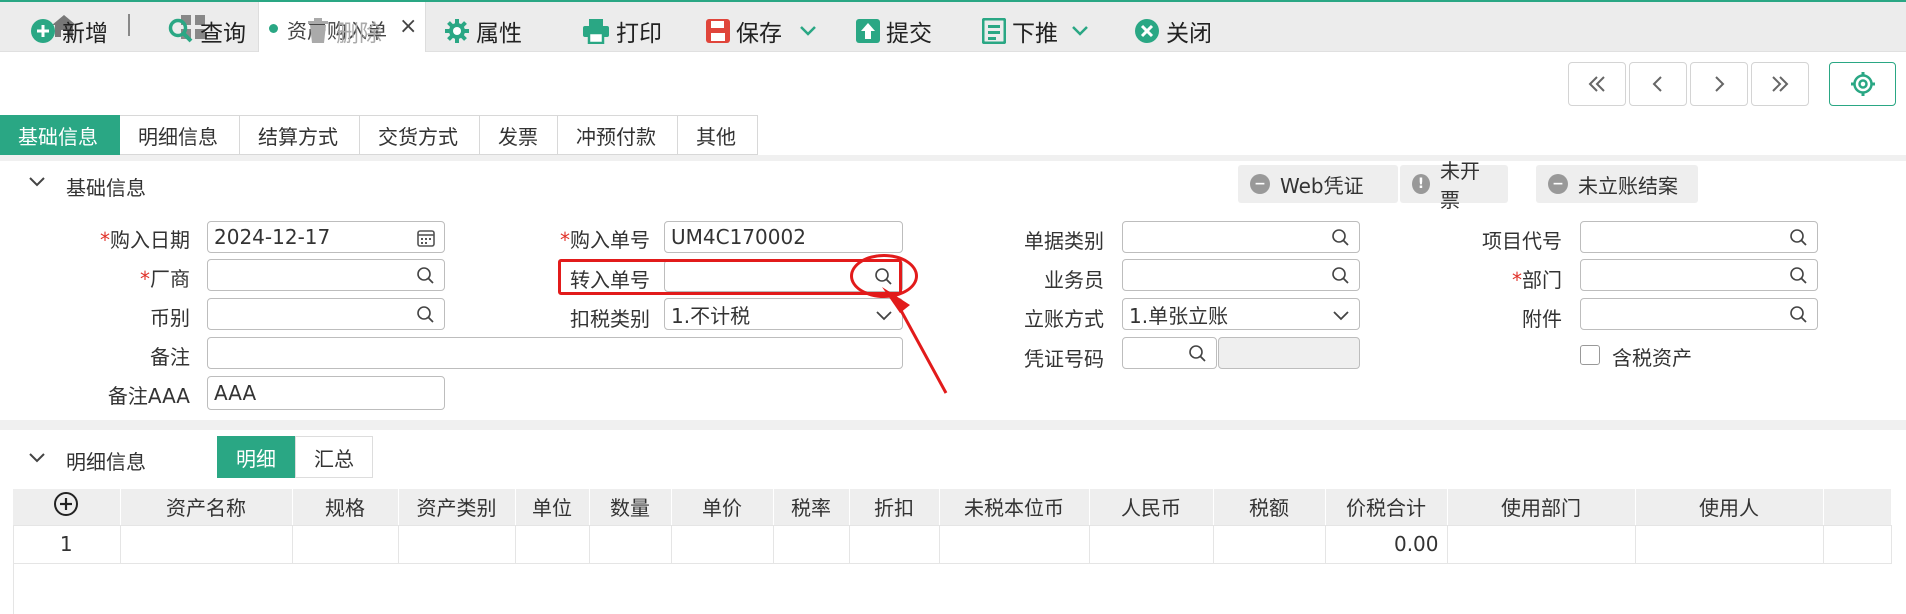 The width and height of the screenshot is (1906, 614). What do you see at coordinates (1652, 358) in the screenshot?
I see `incl-tax-label: 含税资产` at bounding box center [1652, 358].